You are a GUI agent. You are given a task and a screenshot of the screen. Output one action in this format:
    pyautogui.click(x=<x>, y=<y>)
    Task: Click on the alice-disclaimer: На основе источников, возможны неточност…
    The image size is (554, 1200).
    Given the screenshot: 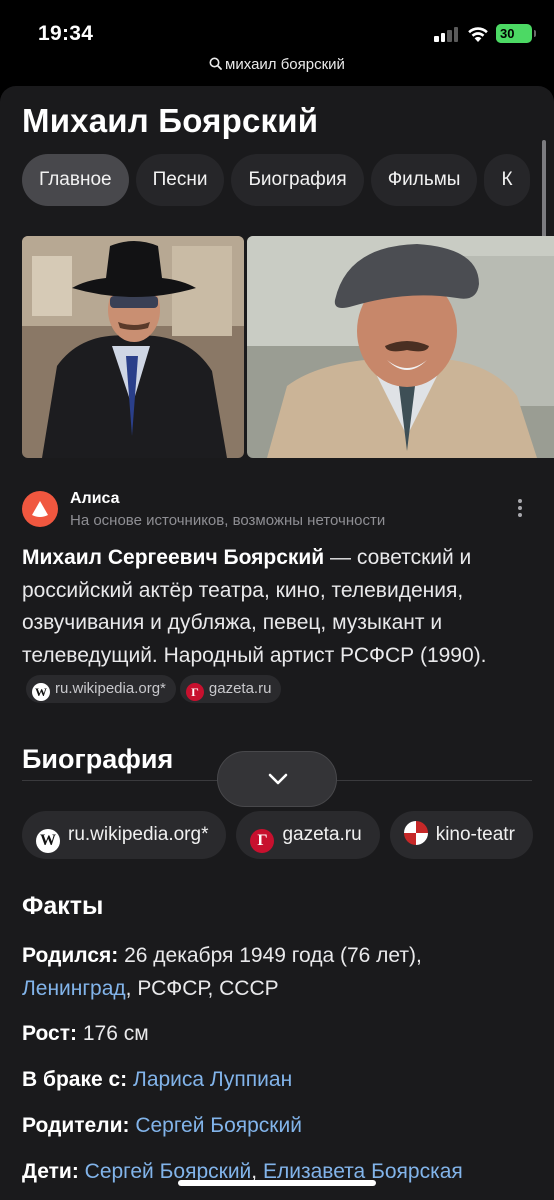 What is the action you would take?
    pyautogui.click(x=228, y=520)
    